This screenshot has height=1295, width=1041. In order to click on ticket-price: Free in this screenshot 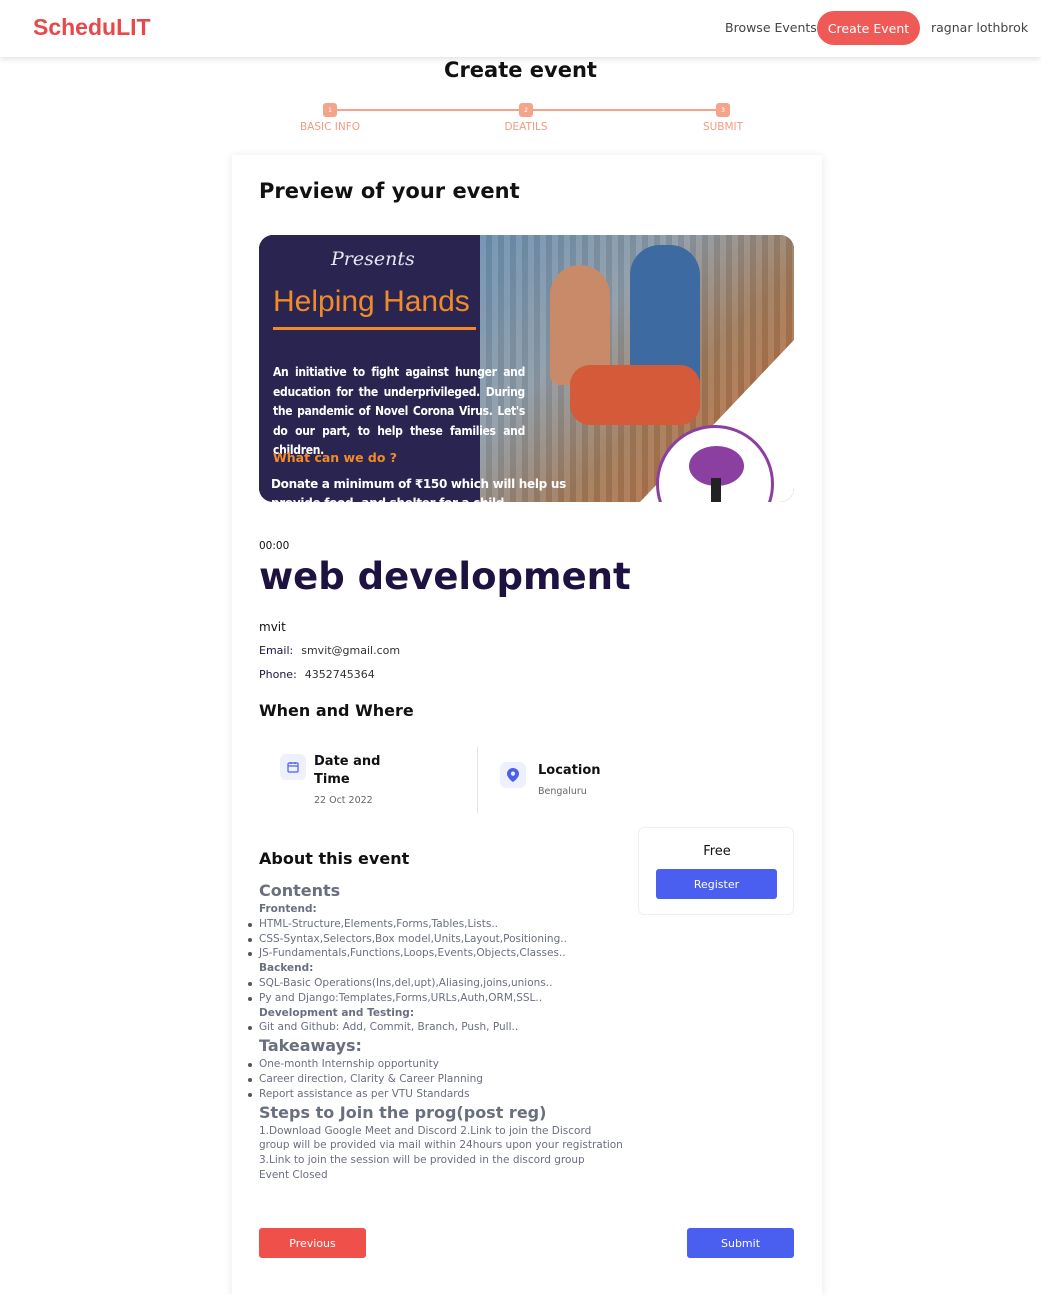, I will do `click(717, 851)`.